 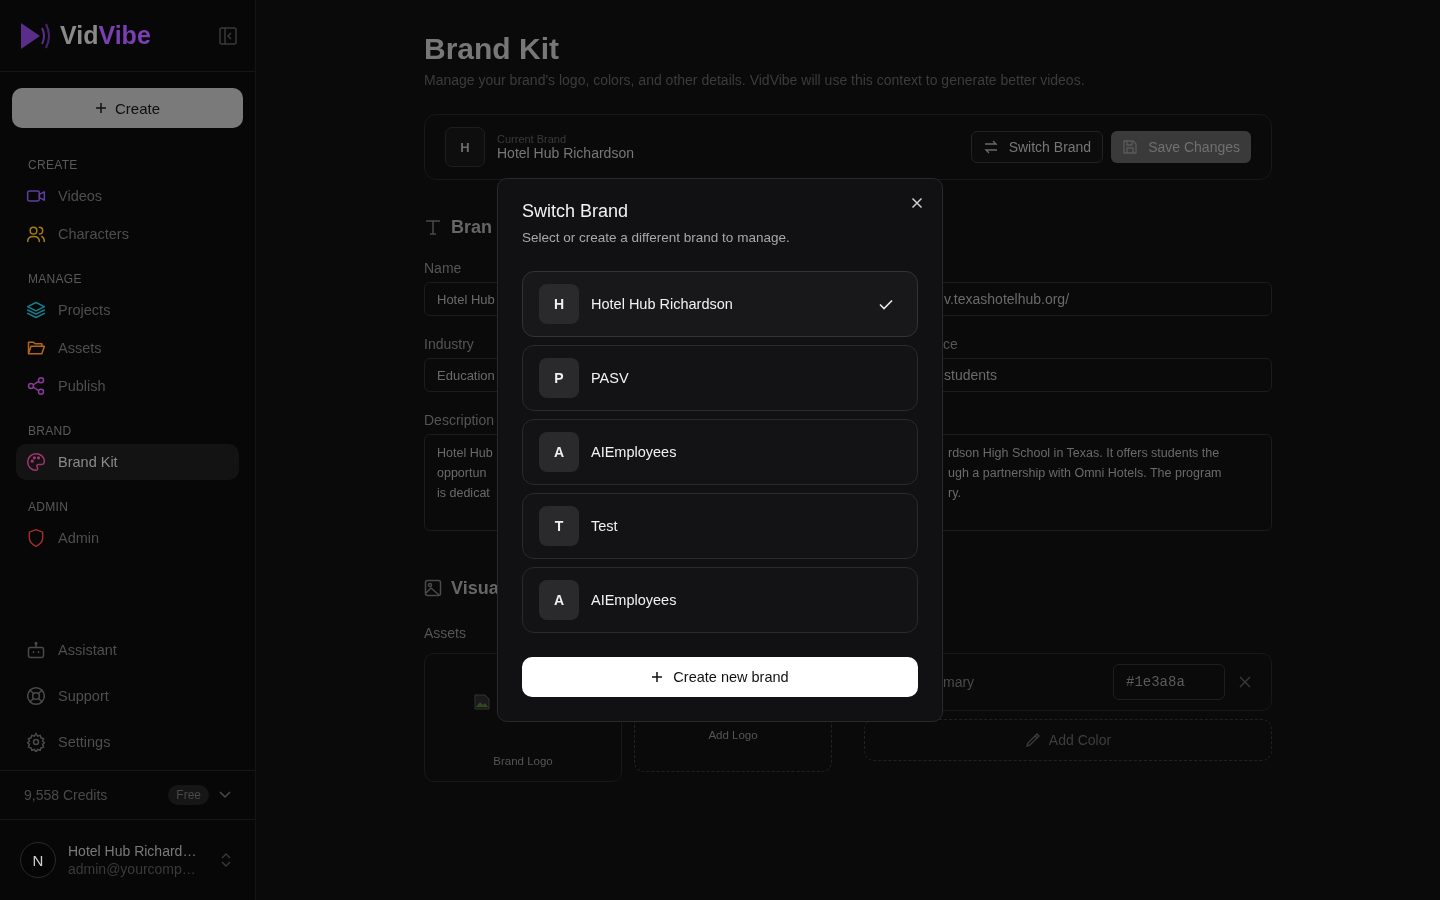 What do you see at coordinates (475, 588) in the screenshot?
I see `section-heading: Visua` at bounding box center [475, 588].